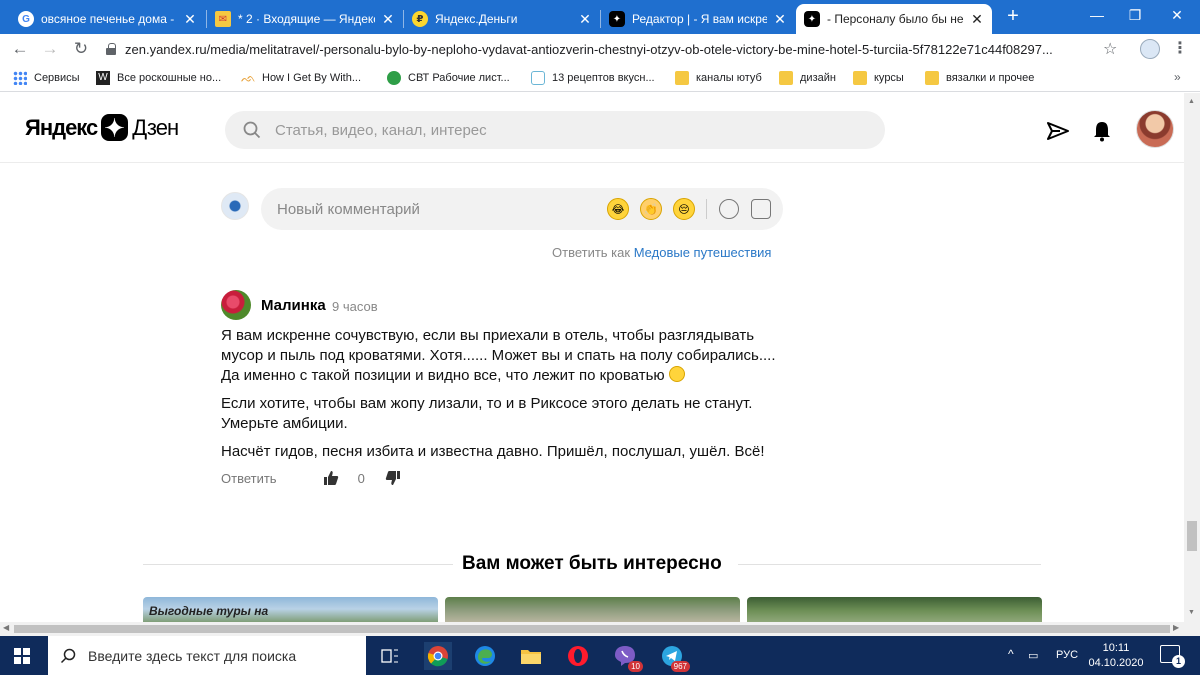 The height and width of the screenshot is (675, 1200). What do you see at coordinates (1102, 131) in the screenshot?
I see `notifications-bell-icon` at bounding box center [1102, 131].